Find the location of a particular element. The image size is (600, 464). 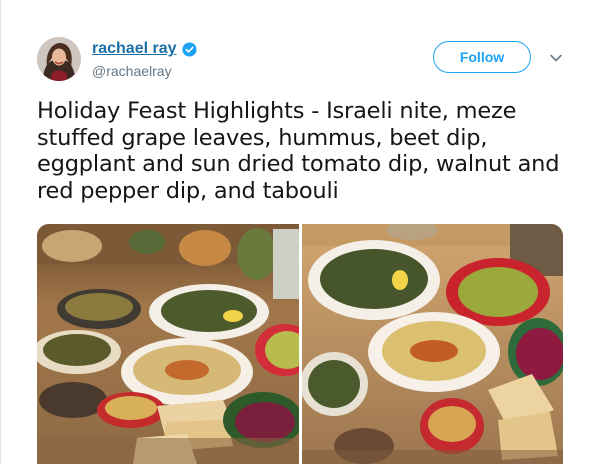

author-name-link: rachael ray is located at coordinates (144, 49).